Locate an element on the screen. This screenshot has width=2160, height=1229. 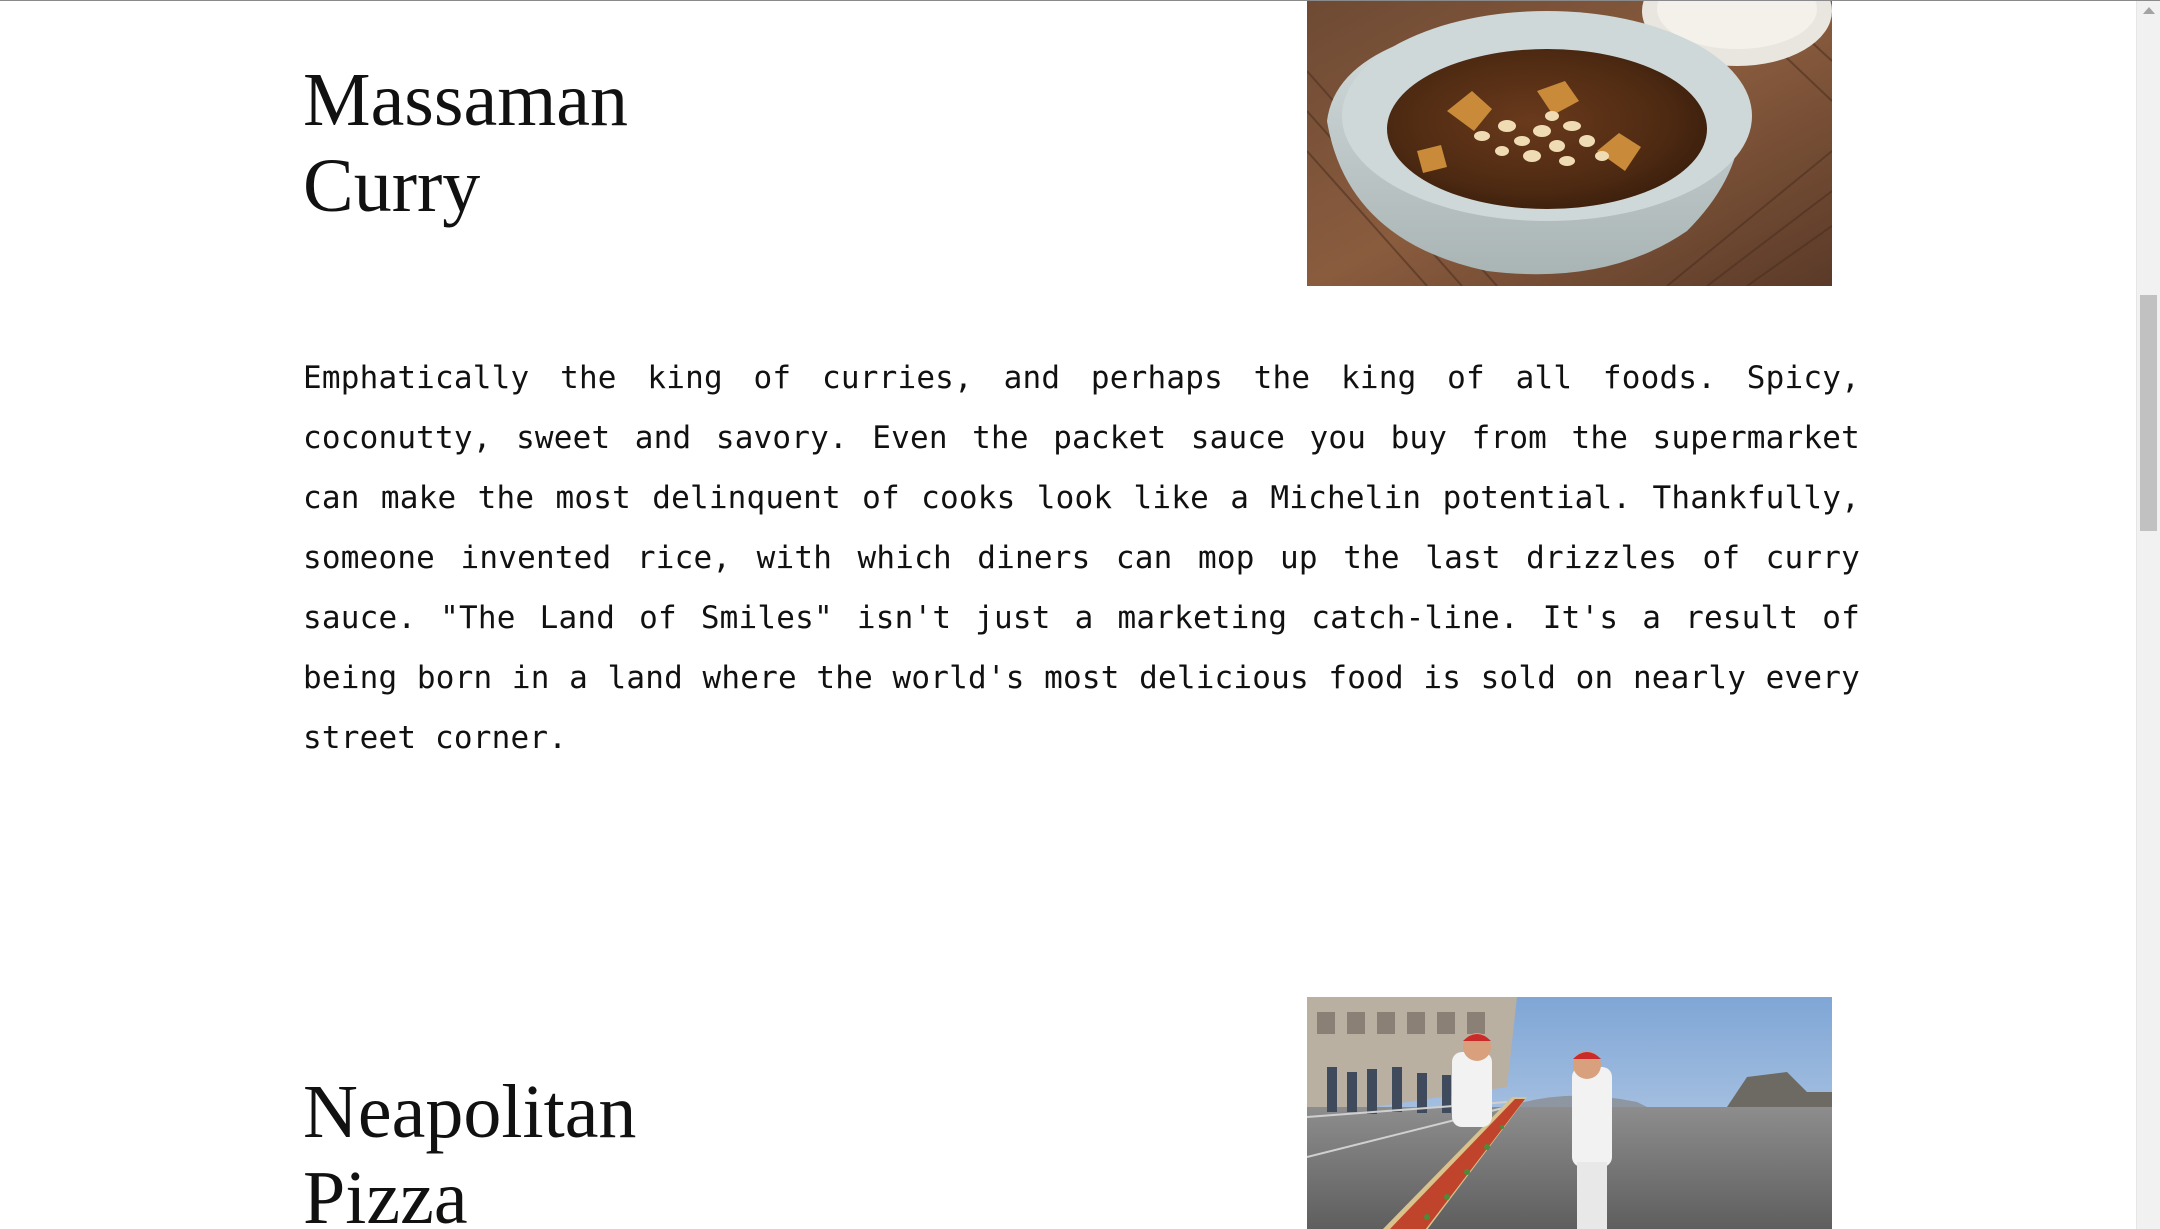
scroll-up-arrow-icon is located at coordinates (2149, 10).